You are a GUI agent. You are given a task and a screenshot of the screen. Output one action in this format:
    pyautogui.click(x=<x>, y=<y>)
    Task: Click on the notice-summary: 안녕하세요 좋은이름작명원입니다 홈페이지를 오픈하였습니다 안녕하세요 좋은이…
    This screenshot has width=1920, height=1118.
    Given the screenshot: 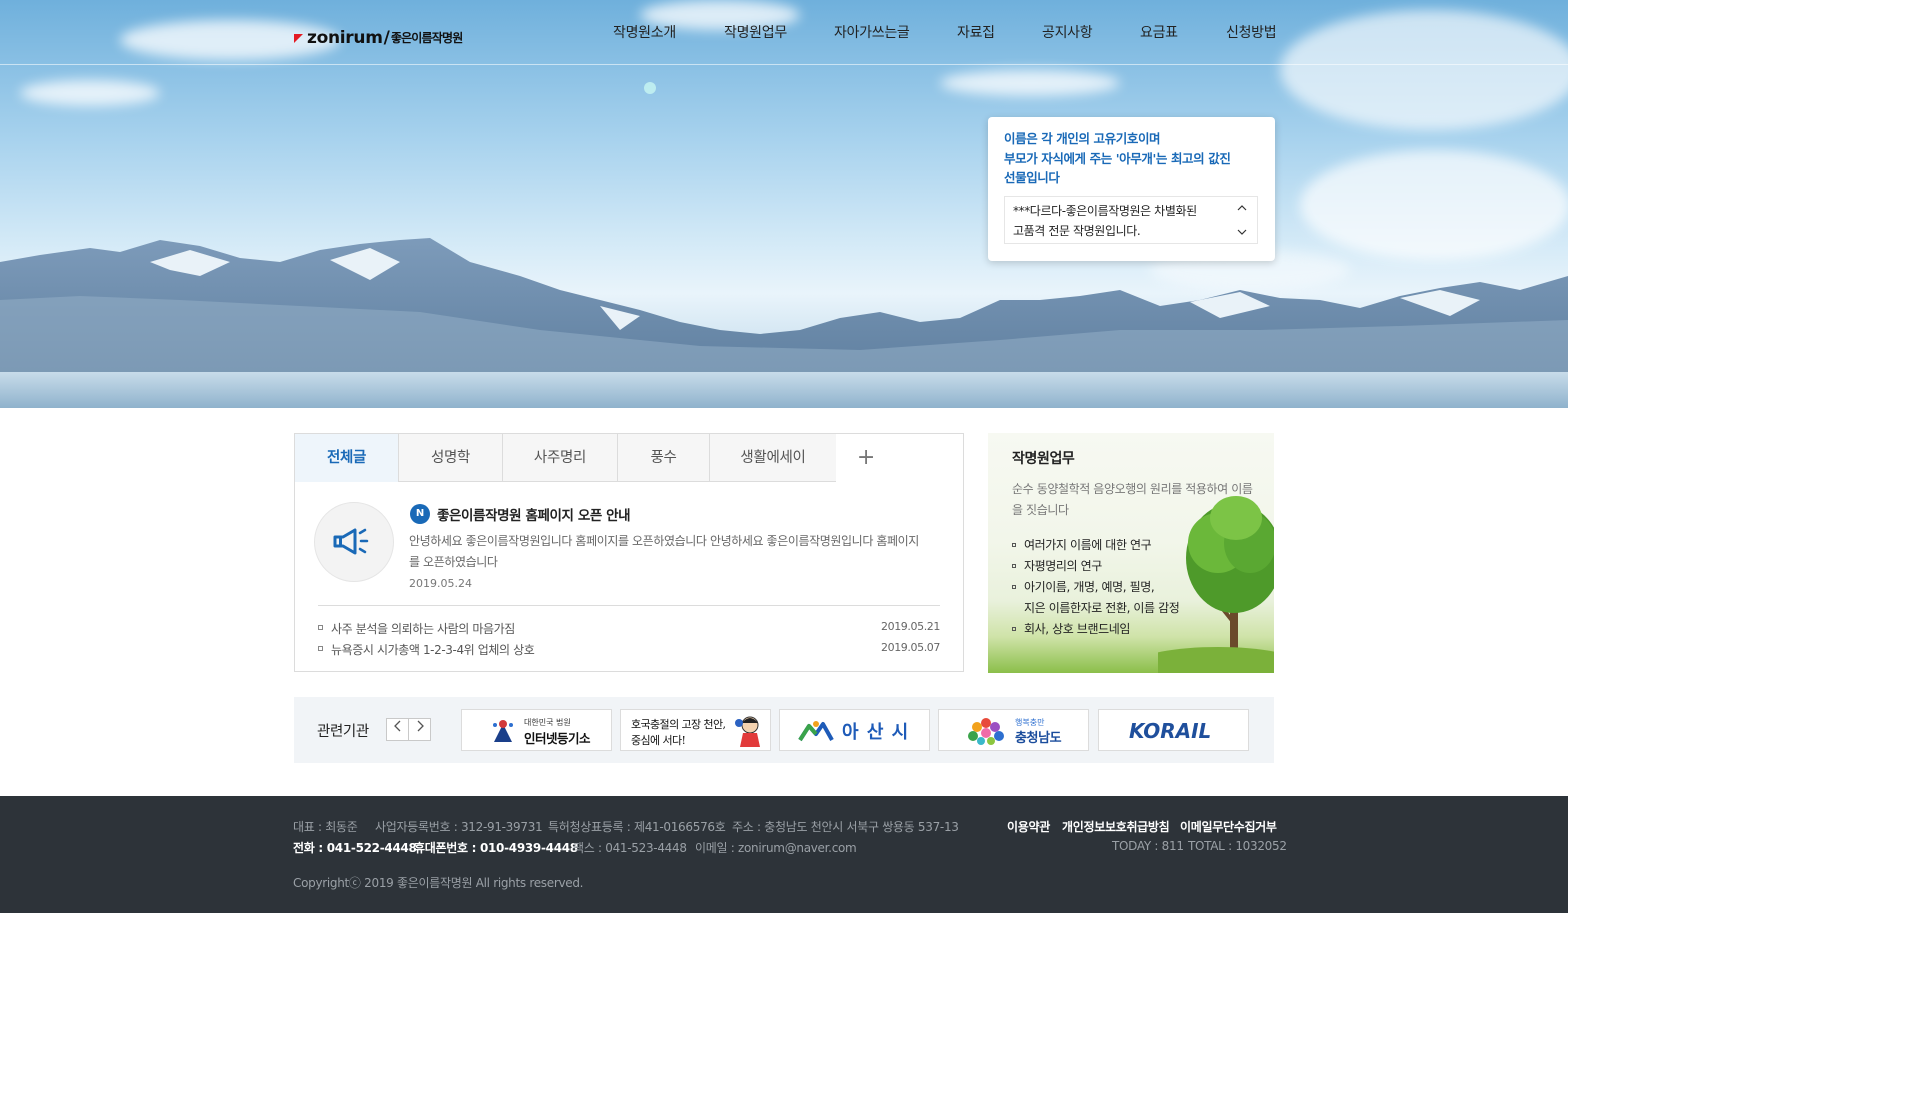 What is the action you would take?
    pyautogui.click(x=664, y=551)
    